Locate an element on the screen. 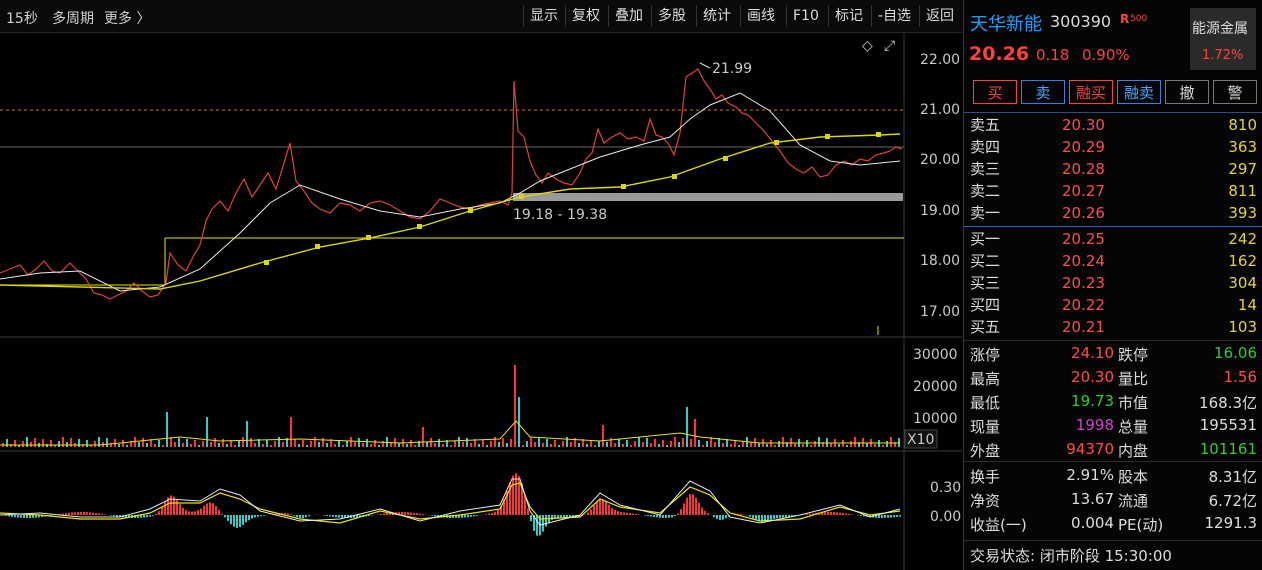  period-15s: 15秒 is located at coordinates (22, 18).